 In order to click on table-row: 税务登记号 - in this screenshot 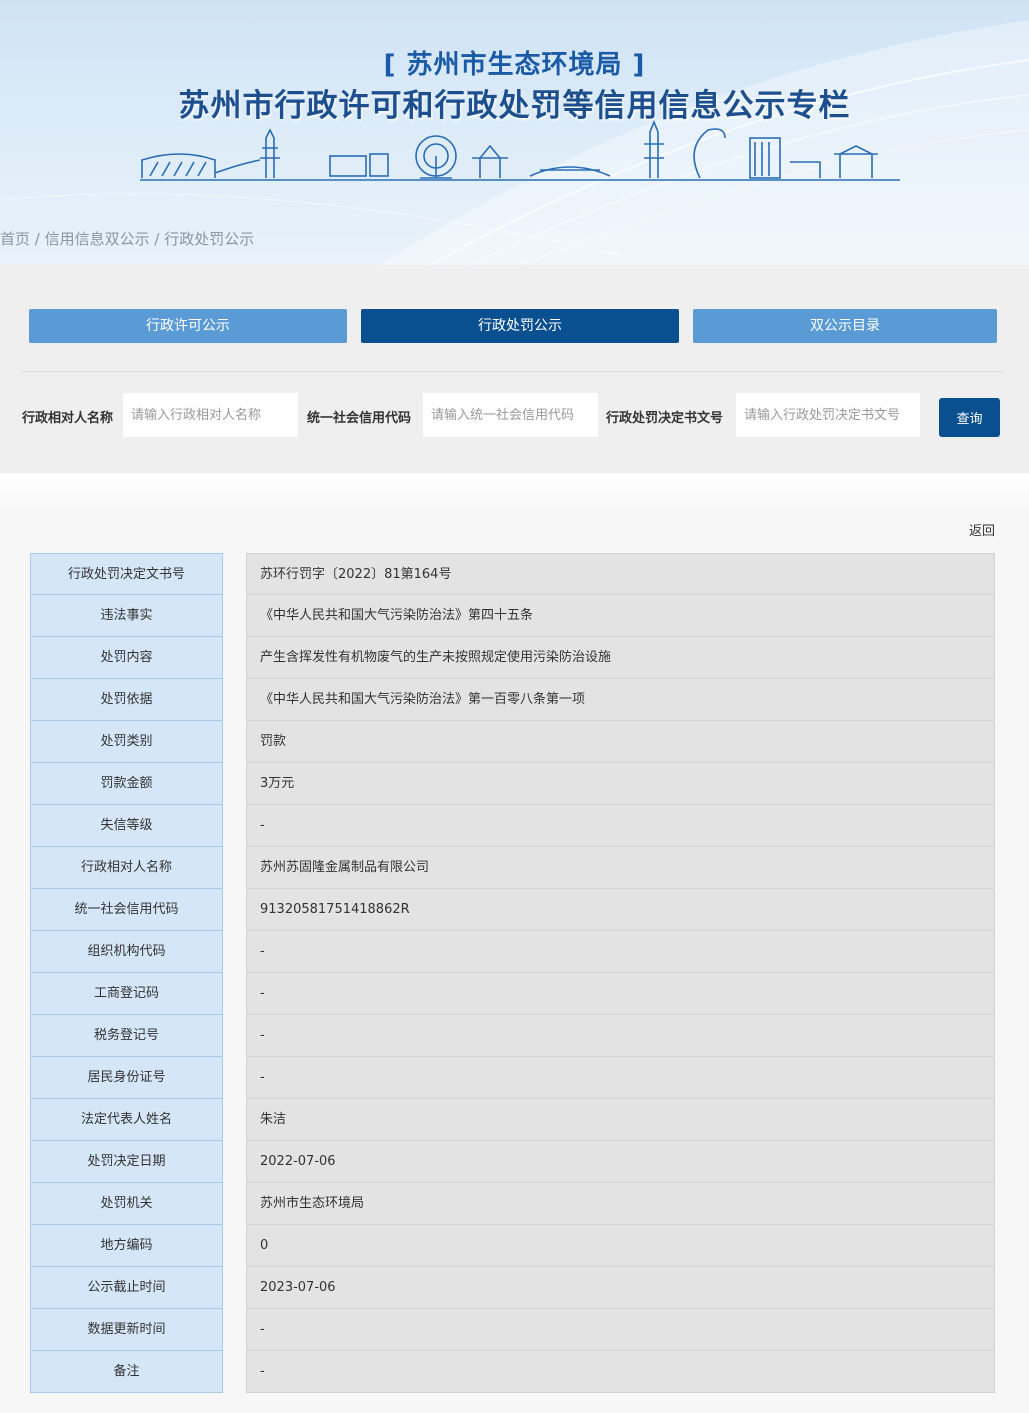, I will do `click(512, 1036)`.